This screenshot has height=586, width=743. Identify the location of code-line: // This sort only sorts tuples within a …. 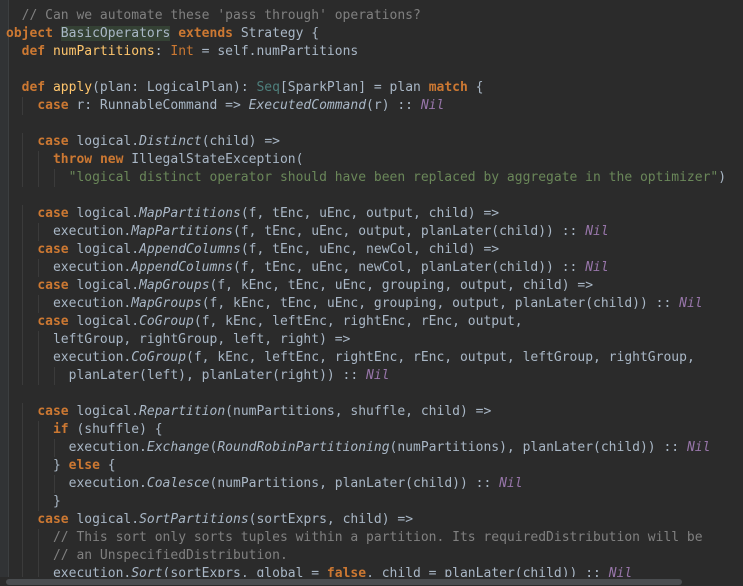
(371, 538).